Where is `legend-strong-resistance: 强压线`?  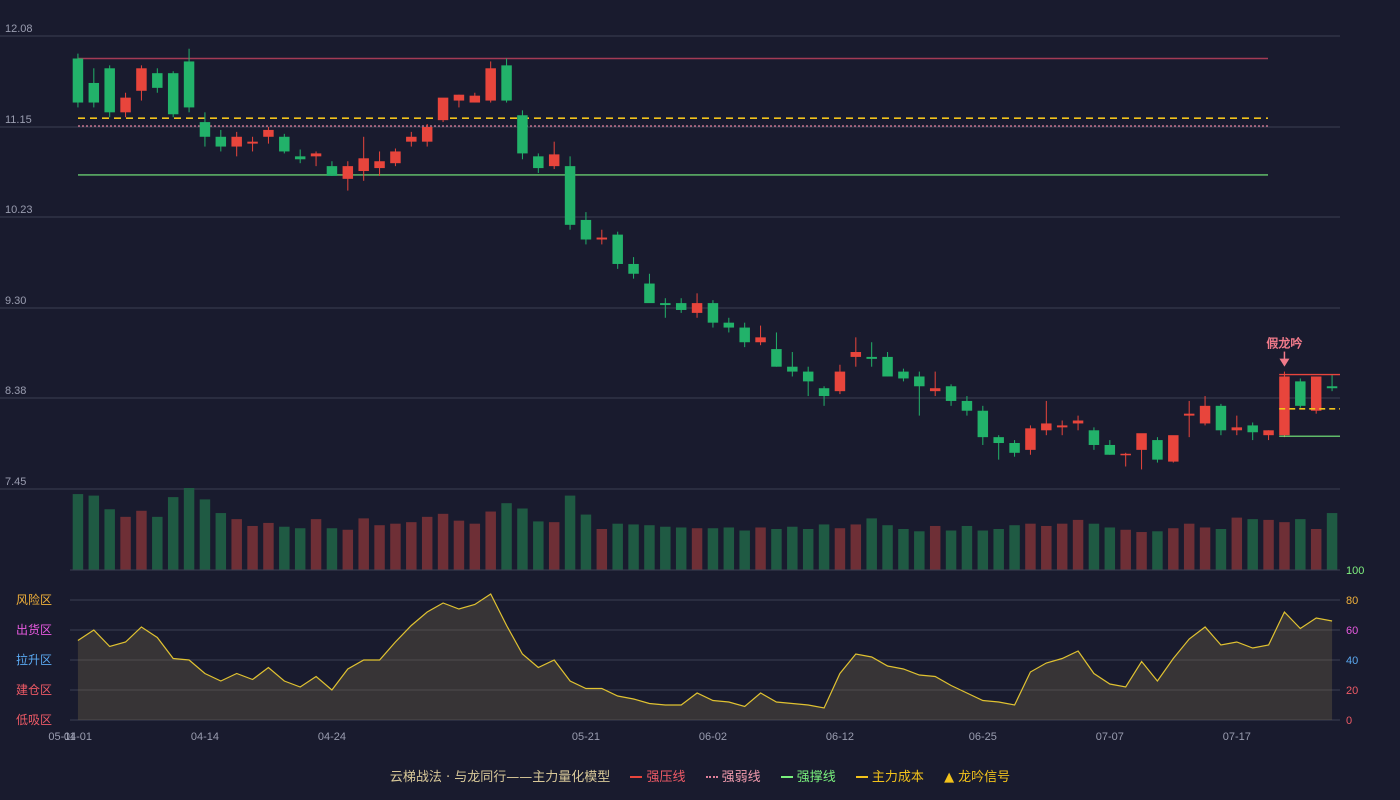
legend-strong-resistance: 强压线 is located at coordinates (657, 775).